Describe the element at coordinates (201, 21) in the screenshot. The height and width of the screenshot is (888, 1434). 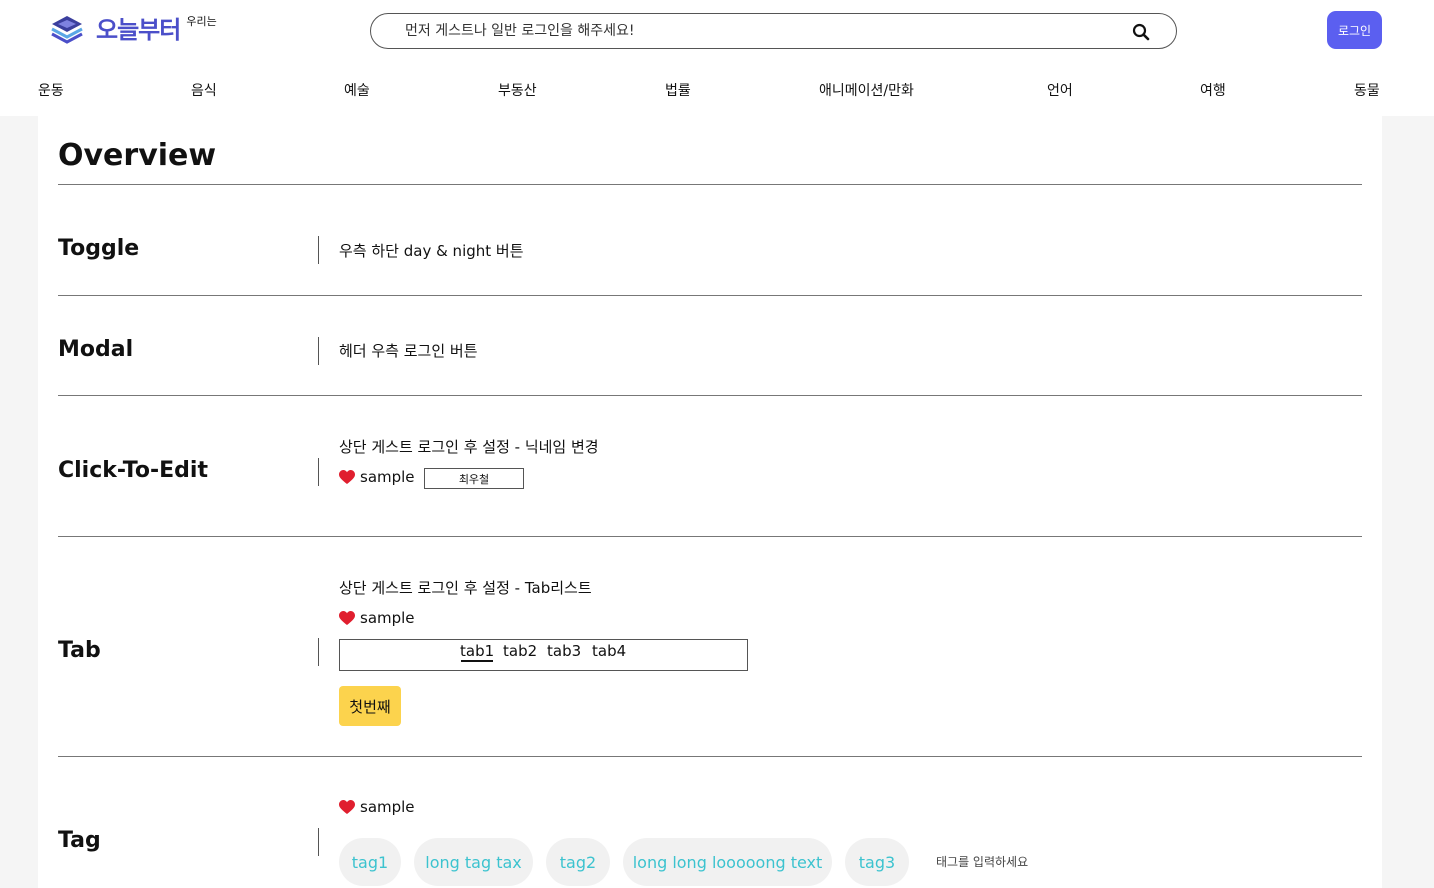
I see `logo-subtext: 우리는` at that location.